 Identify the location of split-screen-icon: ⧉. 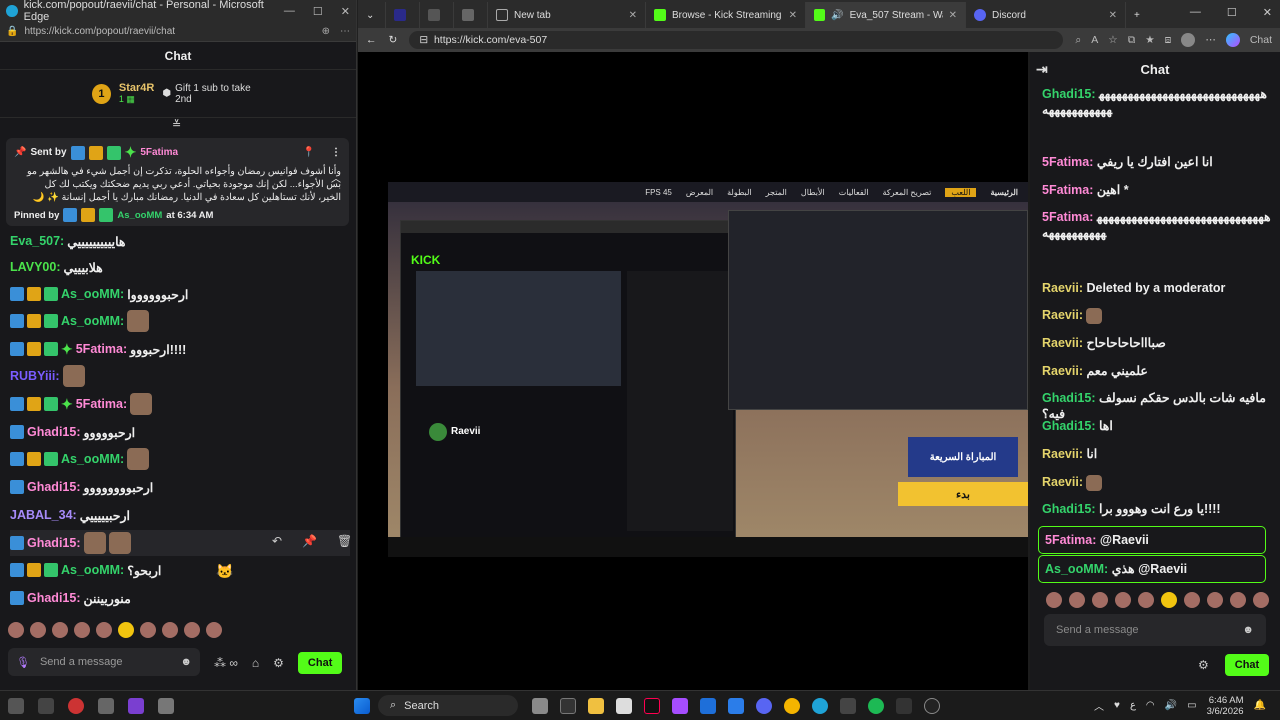
(1132, 40).